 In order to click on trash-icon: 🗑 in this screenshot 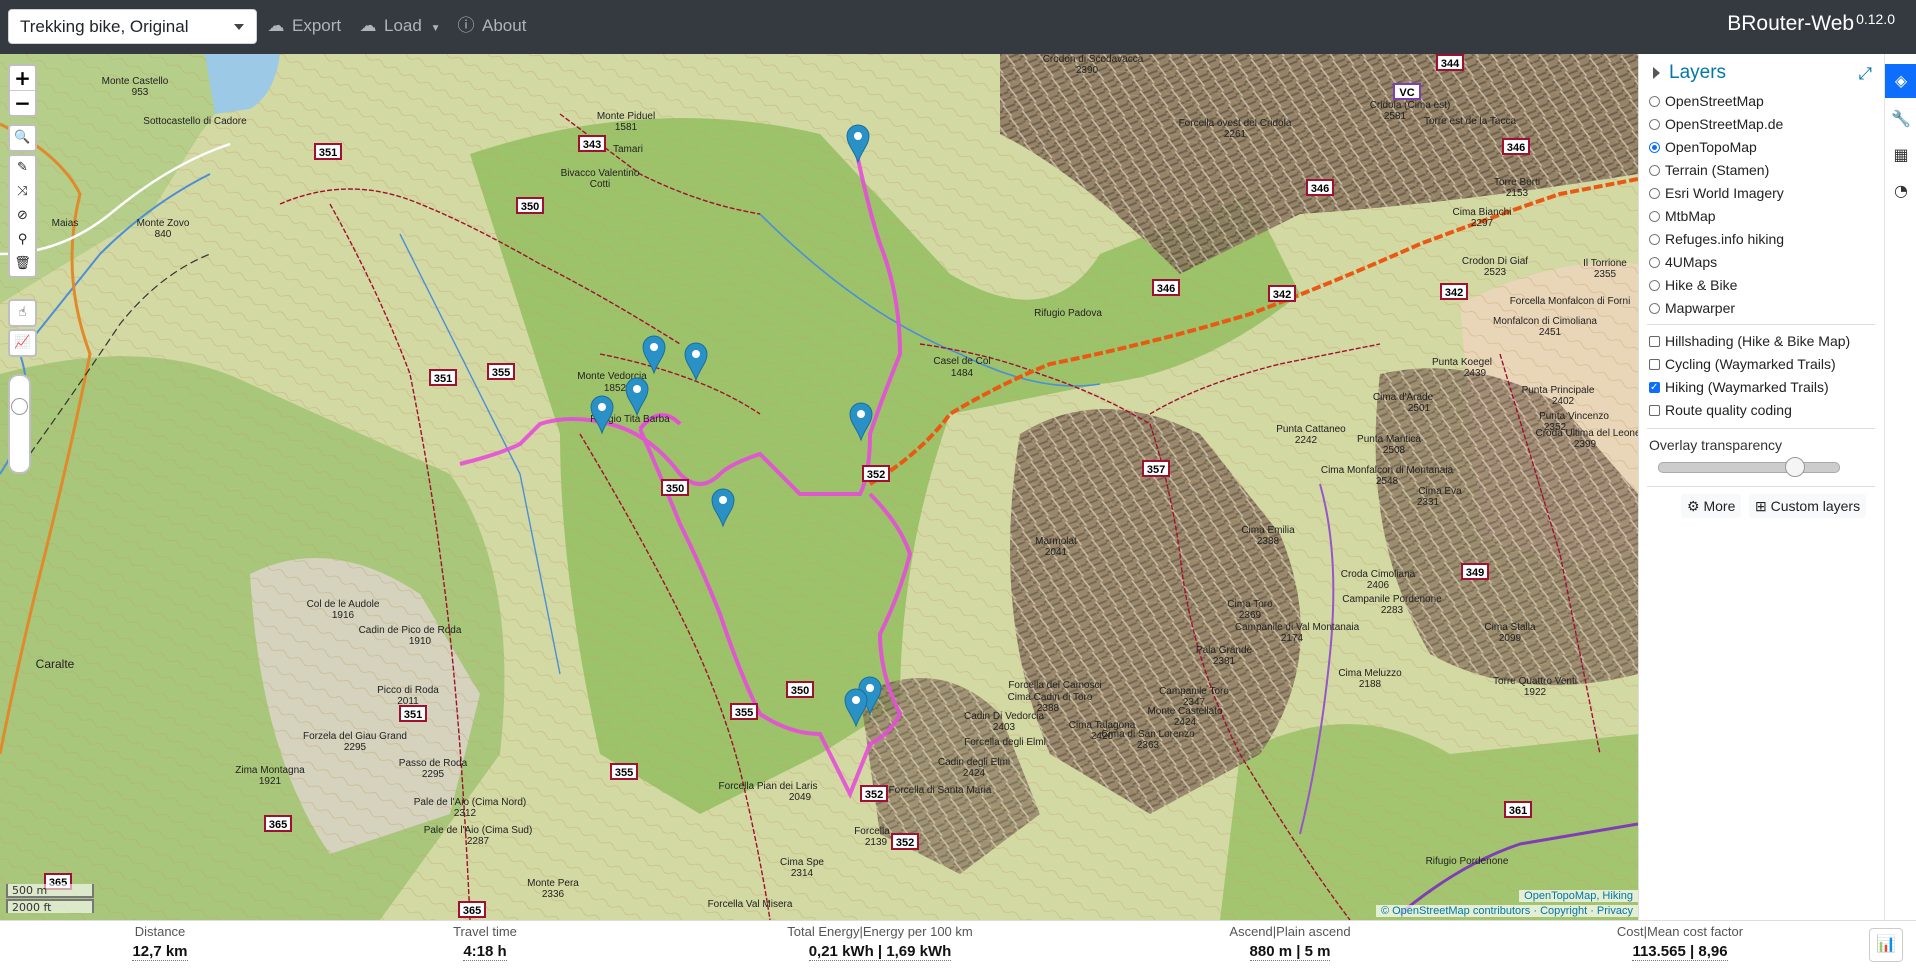, I will do `click(22, 264)`.